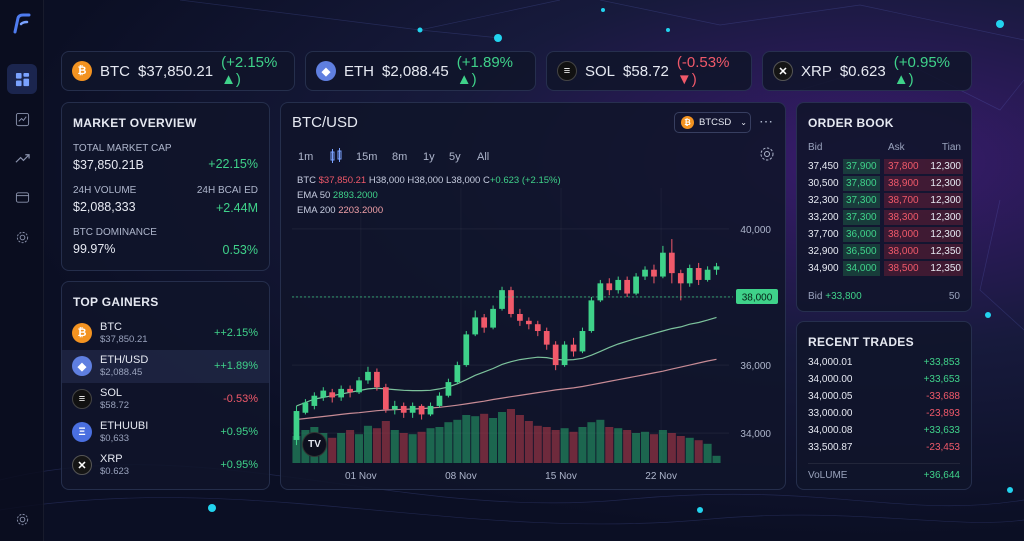 The height and width of the screenshot is (541, 1024). Describe the element at coordinates (649, 71) in the screenshot. I see `ticker-sol: ≡ SOL $58.72 (-0.53% ▼)` at that location.